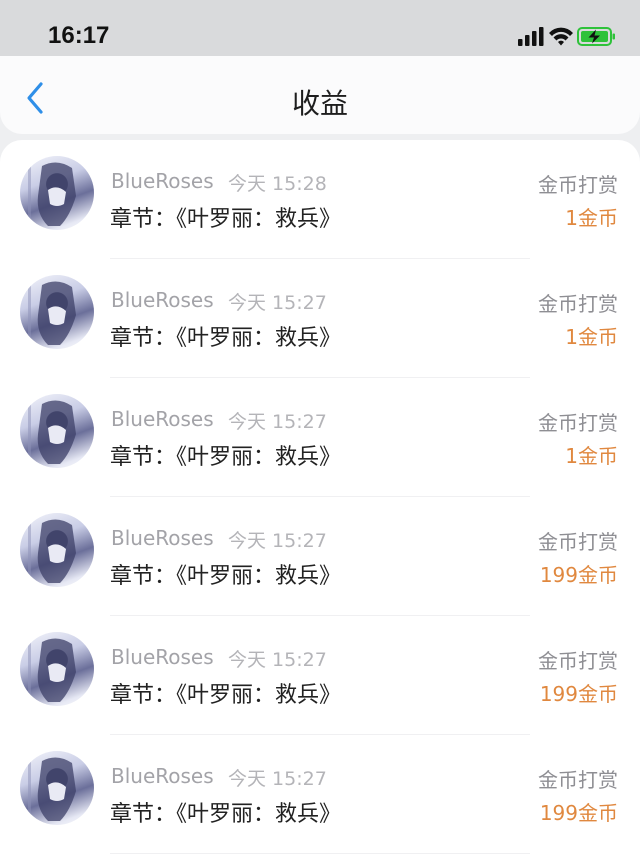 The height and width of the screenshot is (858, 640). What do you see at coordinates (596, 36) in the screenshot?
I see `battery-charging-icon` at bounding box center [596, 36].